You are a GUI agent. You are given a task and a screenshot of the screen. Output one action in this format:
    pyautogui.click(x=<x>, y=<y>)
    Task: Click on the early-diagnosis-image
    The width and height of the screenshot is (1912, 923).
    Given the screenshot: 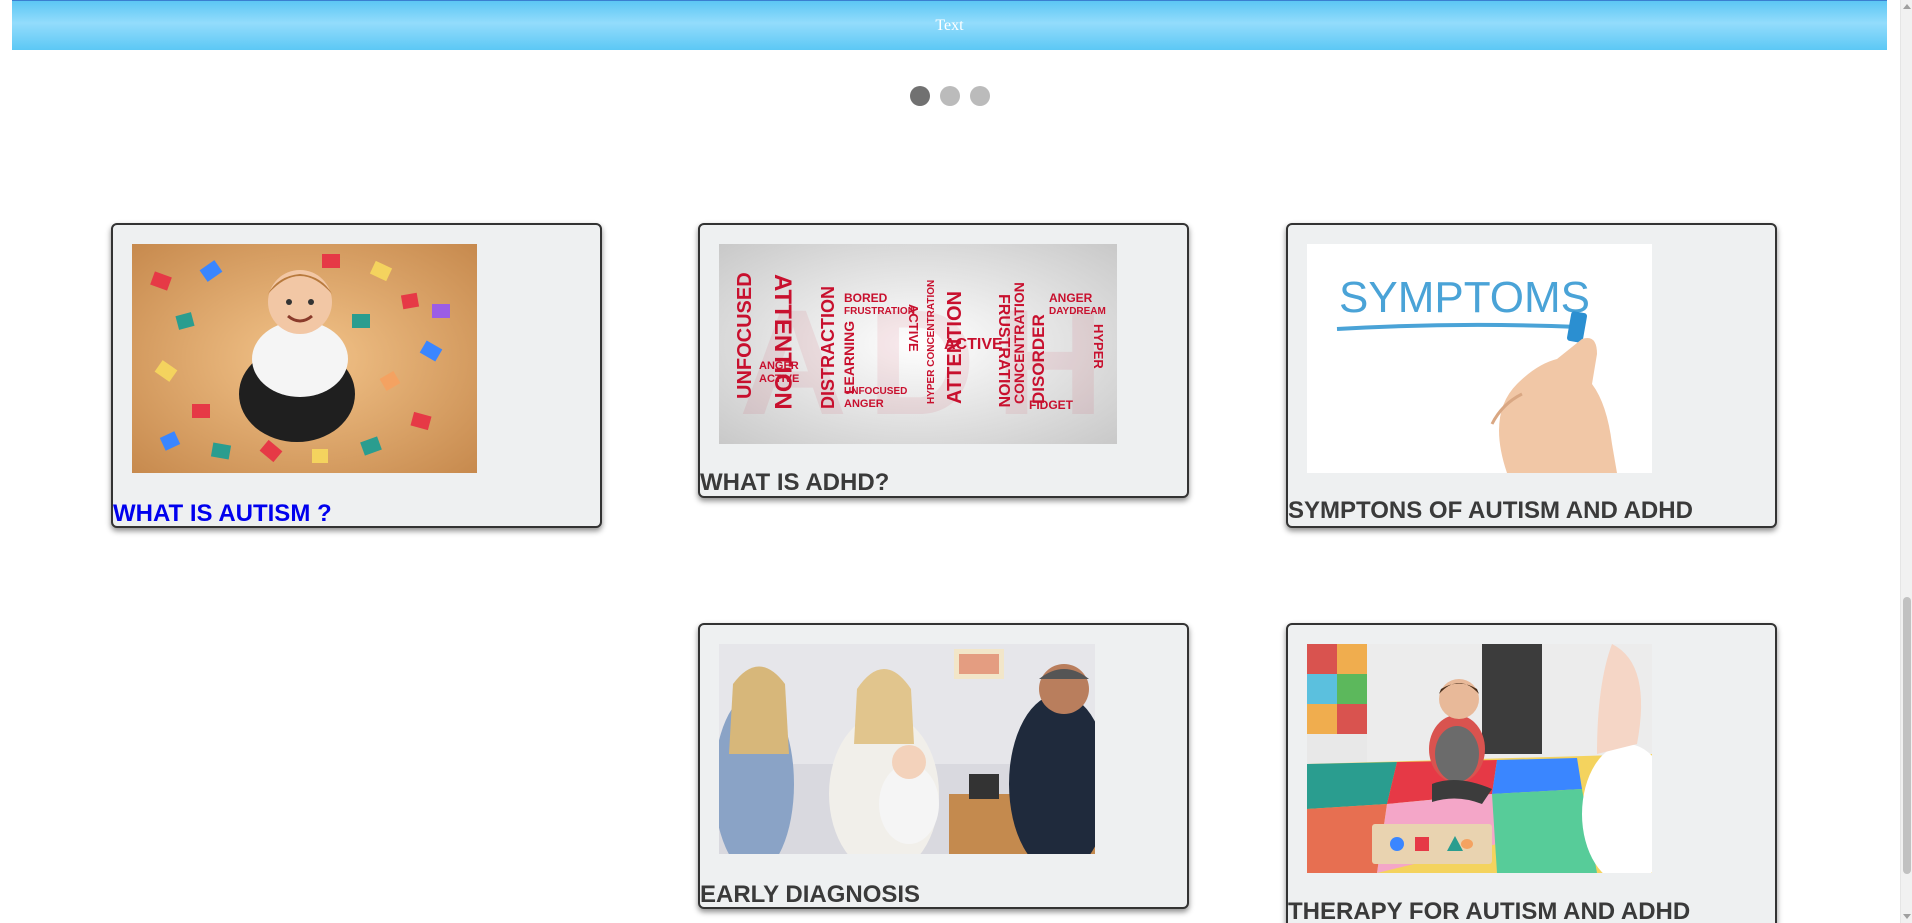 What is the action you would take?
    pyautogui.click(x=907, y=749)
    